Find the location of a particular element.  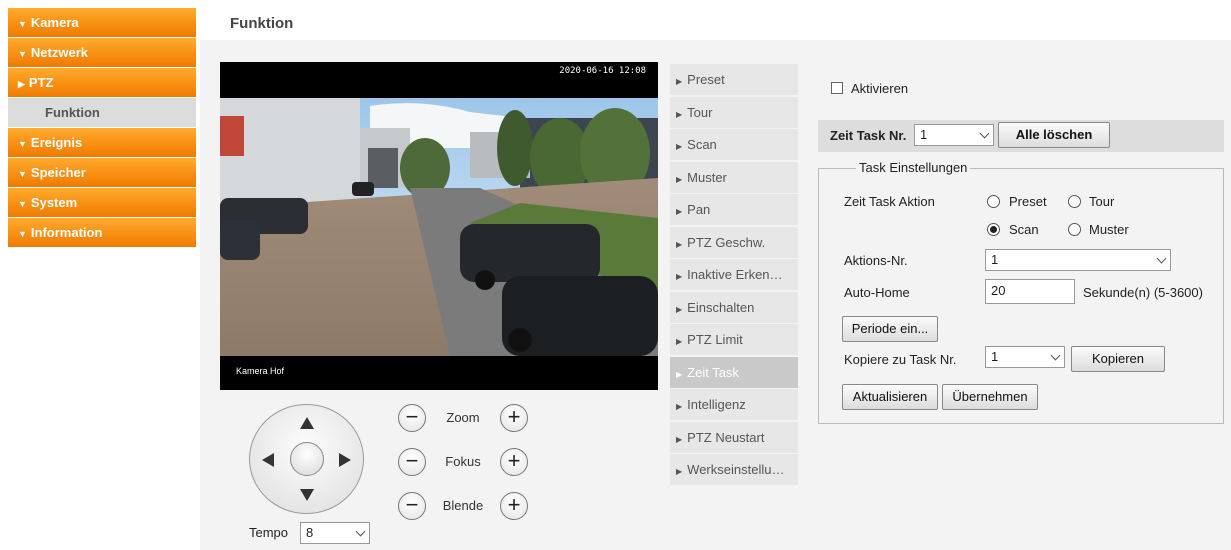

iris-plus-button: + is located at coordinates (514, 506).